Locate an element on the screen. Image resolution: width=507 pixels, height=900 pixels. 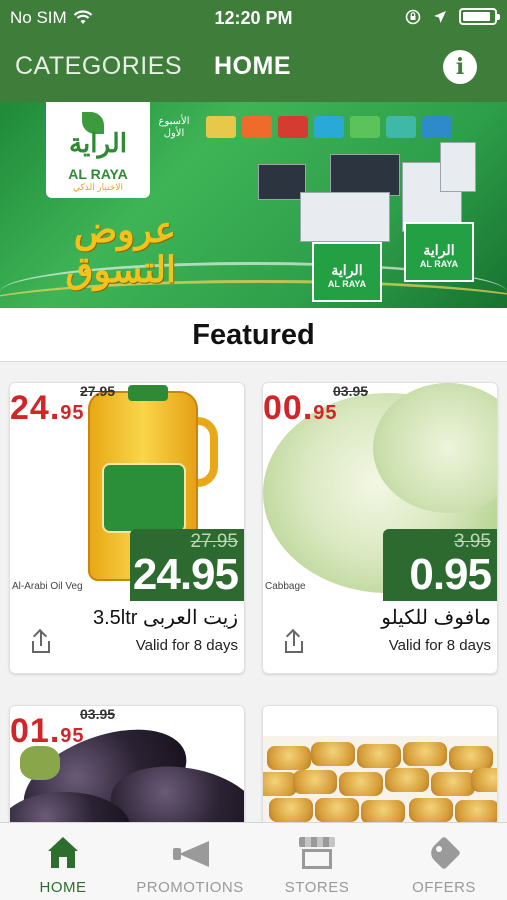
status-bar: No SIM 12:20 PM is located at coordinates (253, 18).